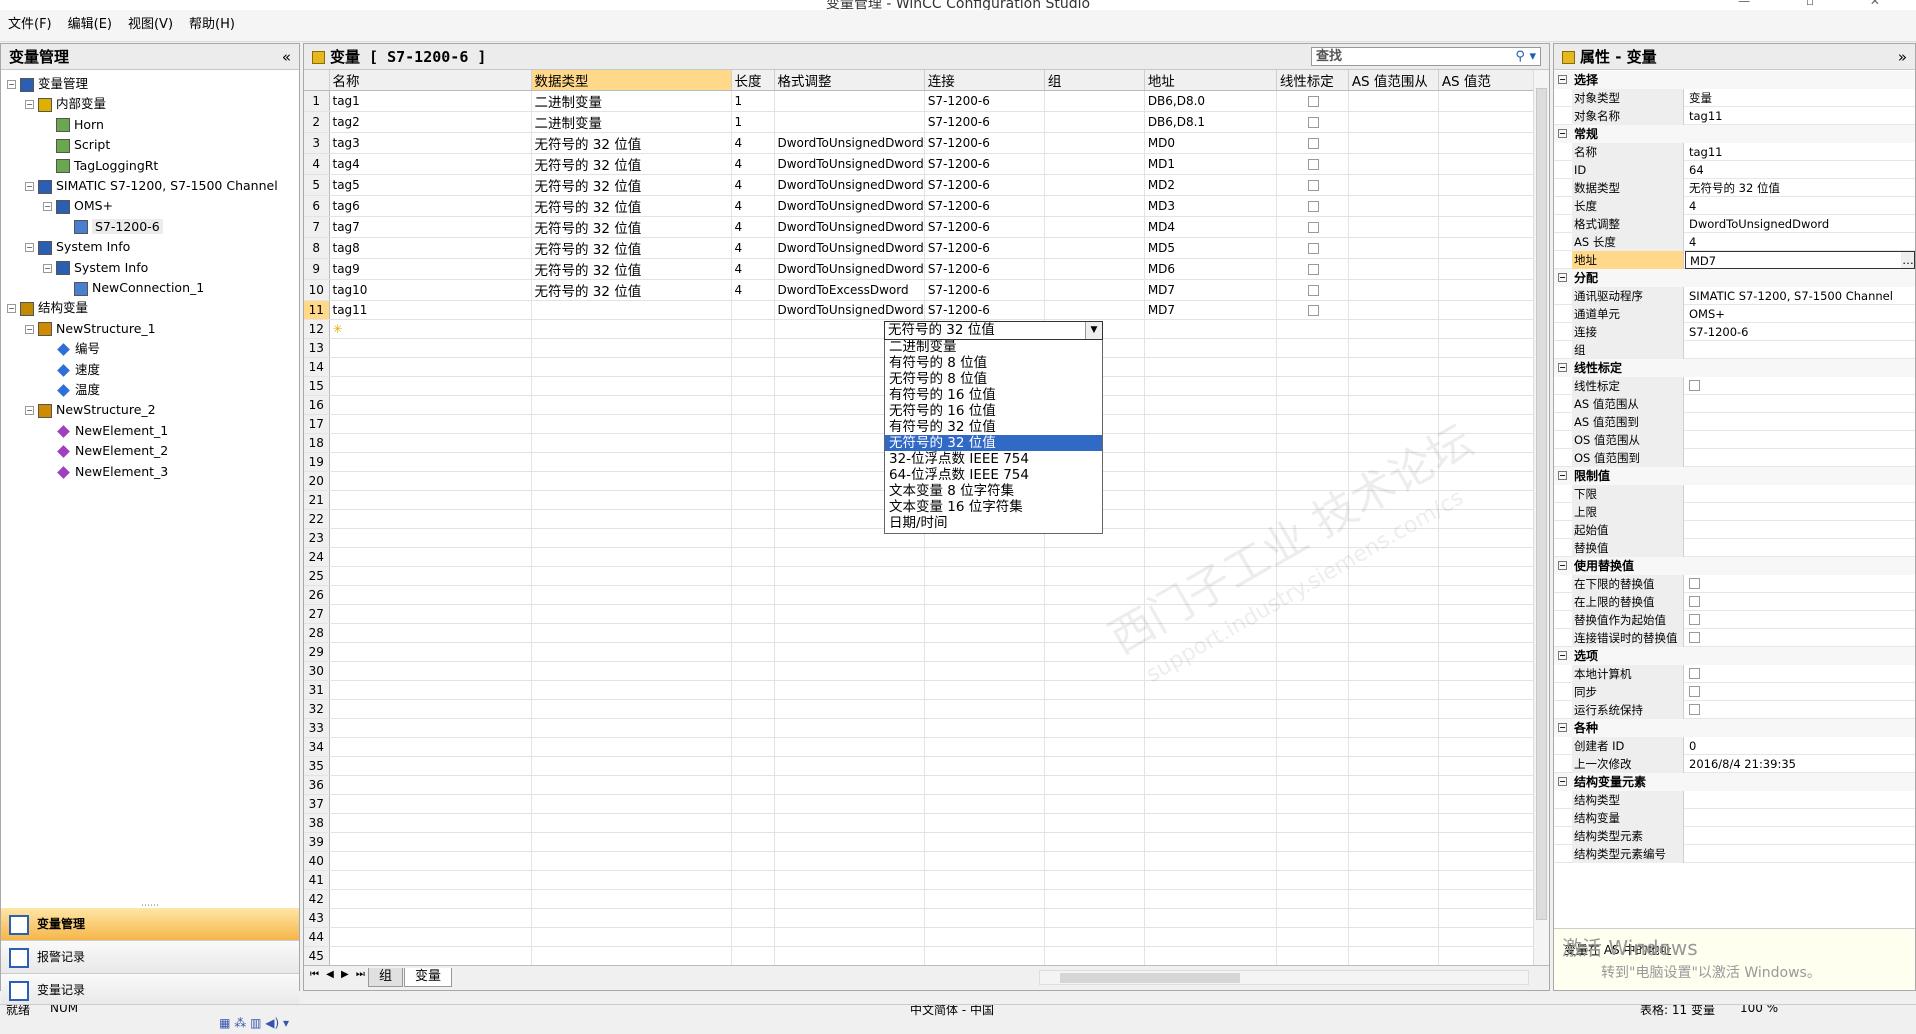  What do you see at coordinates (1210, 122) in the screenshot?
I see `cell-addr: DB6,D8.1` at bounding box center [1210, 122].